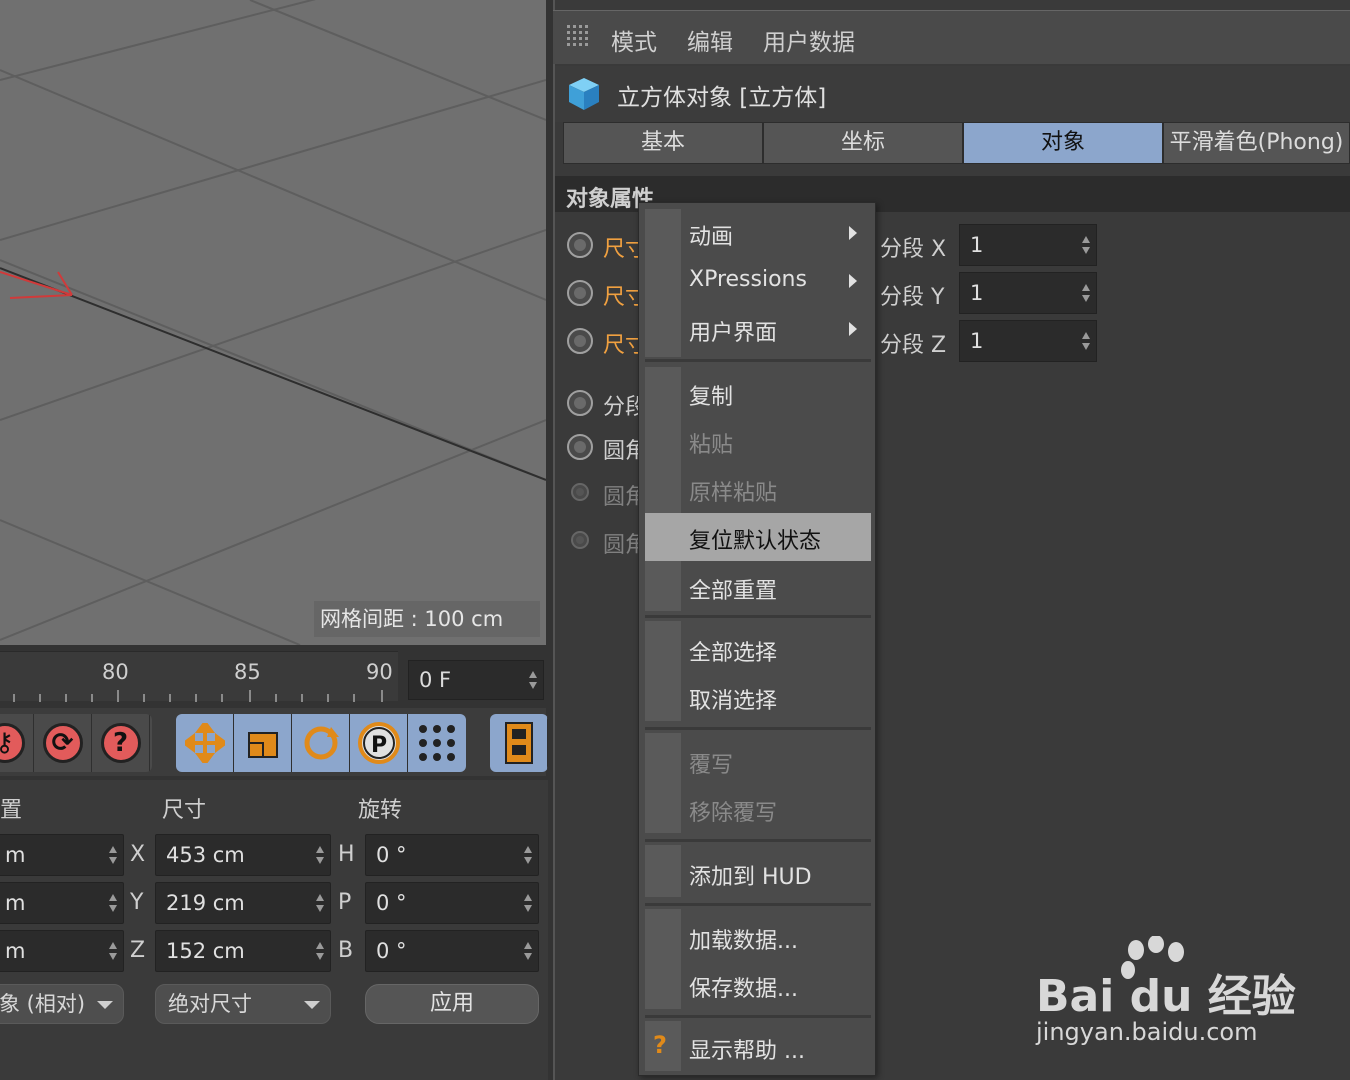  Describe the element at coordinates (758, 649) in the screenshot. I see `menu-item-select-all: 全部选择` at that location.